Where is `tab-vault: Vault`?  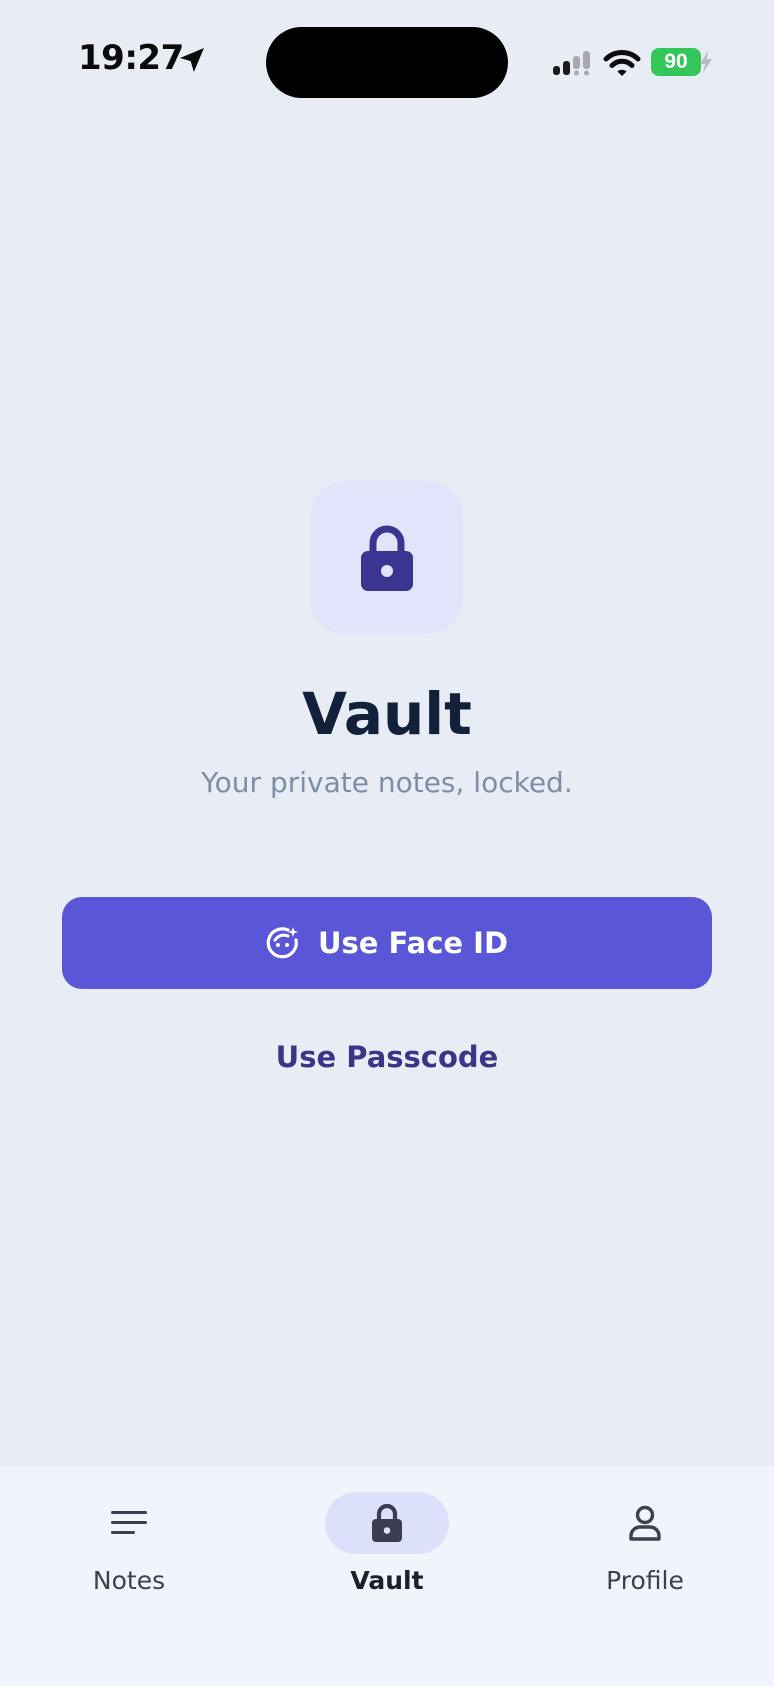
tab-vault: Vault is located at coordinates (387, 1547).